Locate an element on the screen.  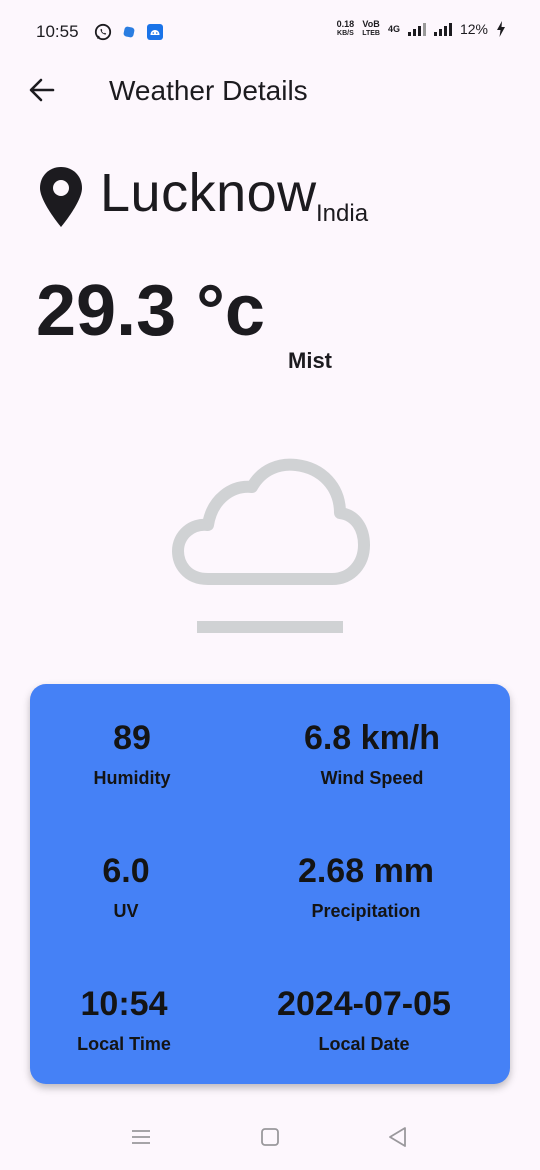
uv-stat: 6.0 UV is located at coordinates (126, 886).